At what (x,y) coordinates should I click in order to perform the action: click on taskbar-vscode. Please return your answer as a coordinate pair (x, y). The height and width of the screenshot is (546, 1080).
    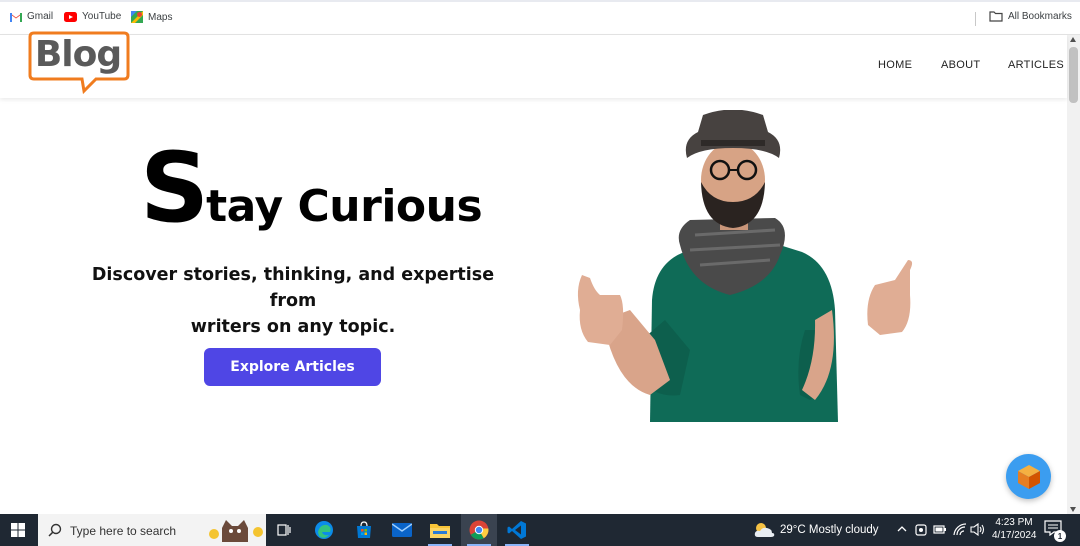
    Looking at the image, I should click on (517, 530).